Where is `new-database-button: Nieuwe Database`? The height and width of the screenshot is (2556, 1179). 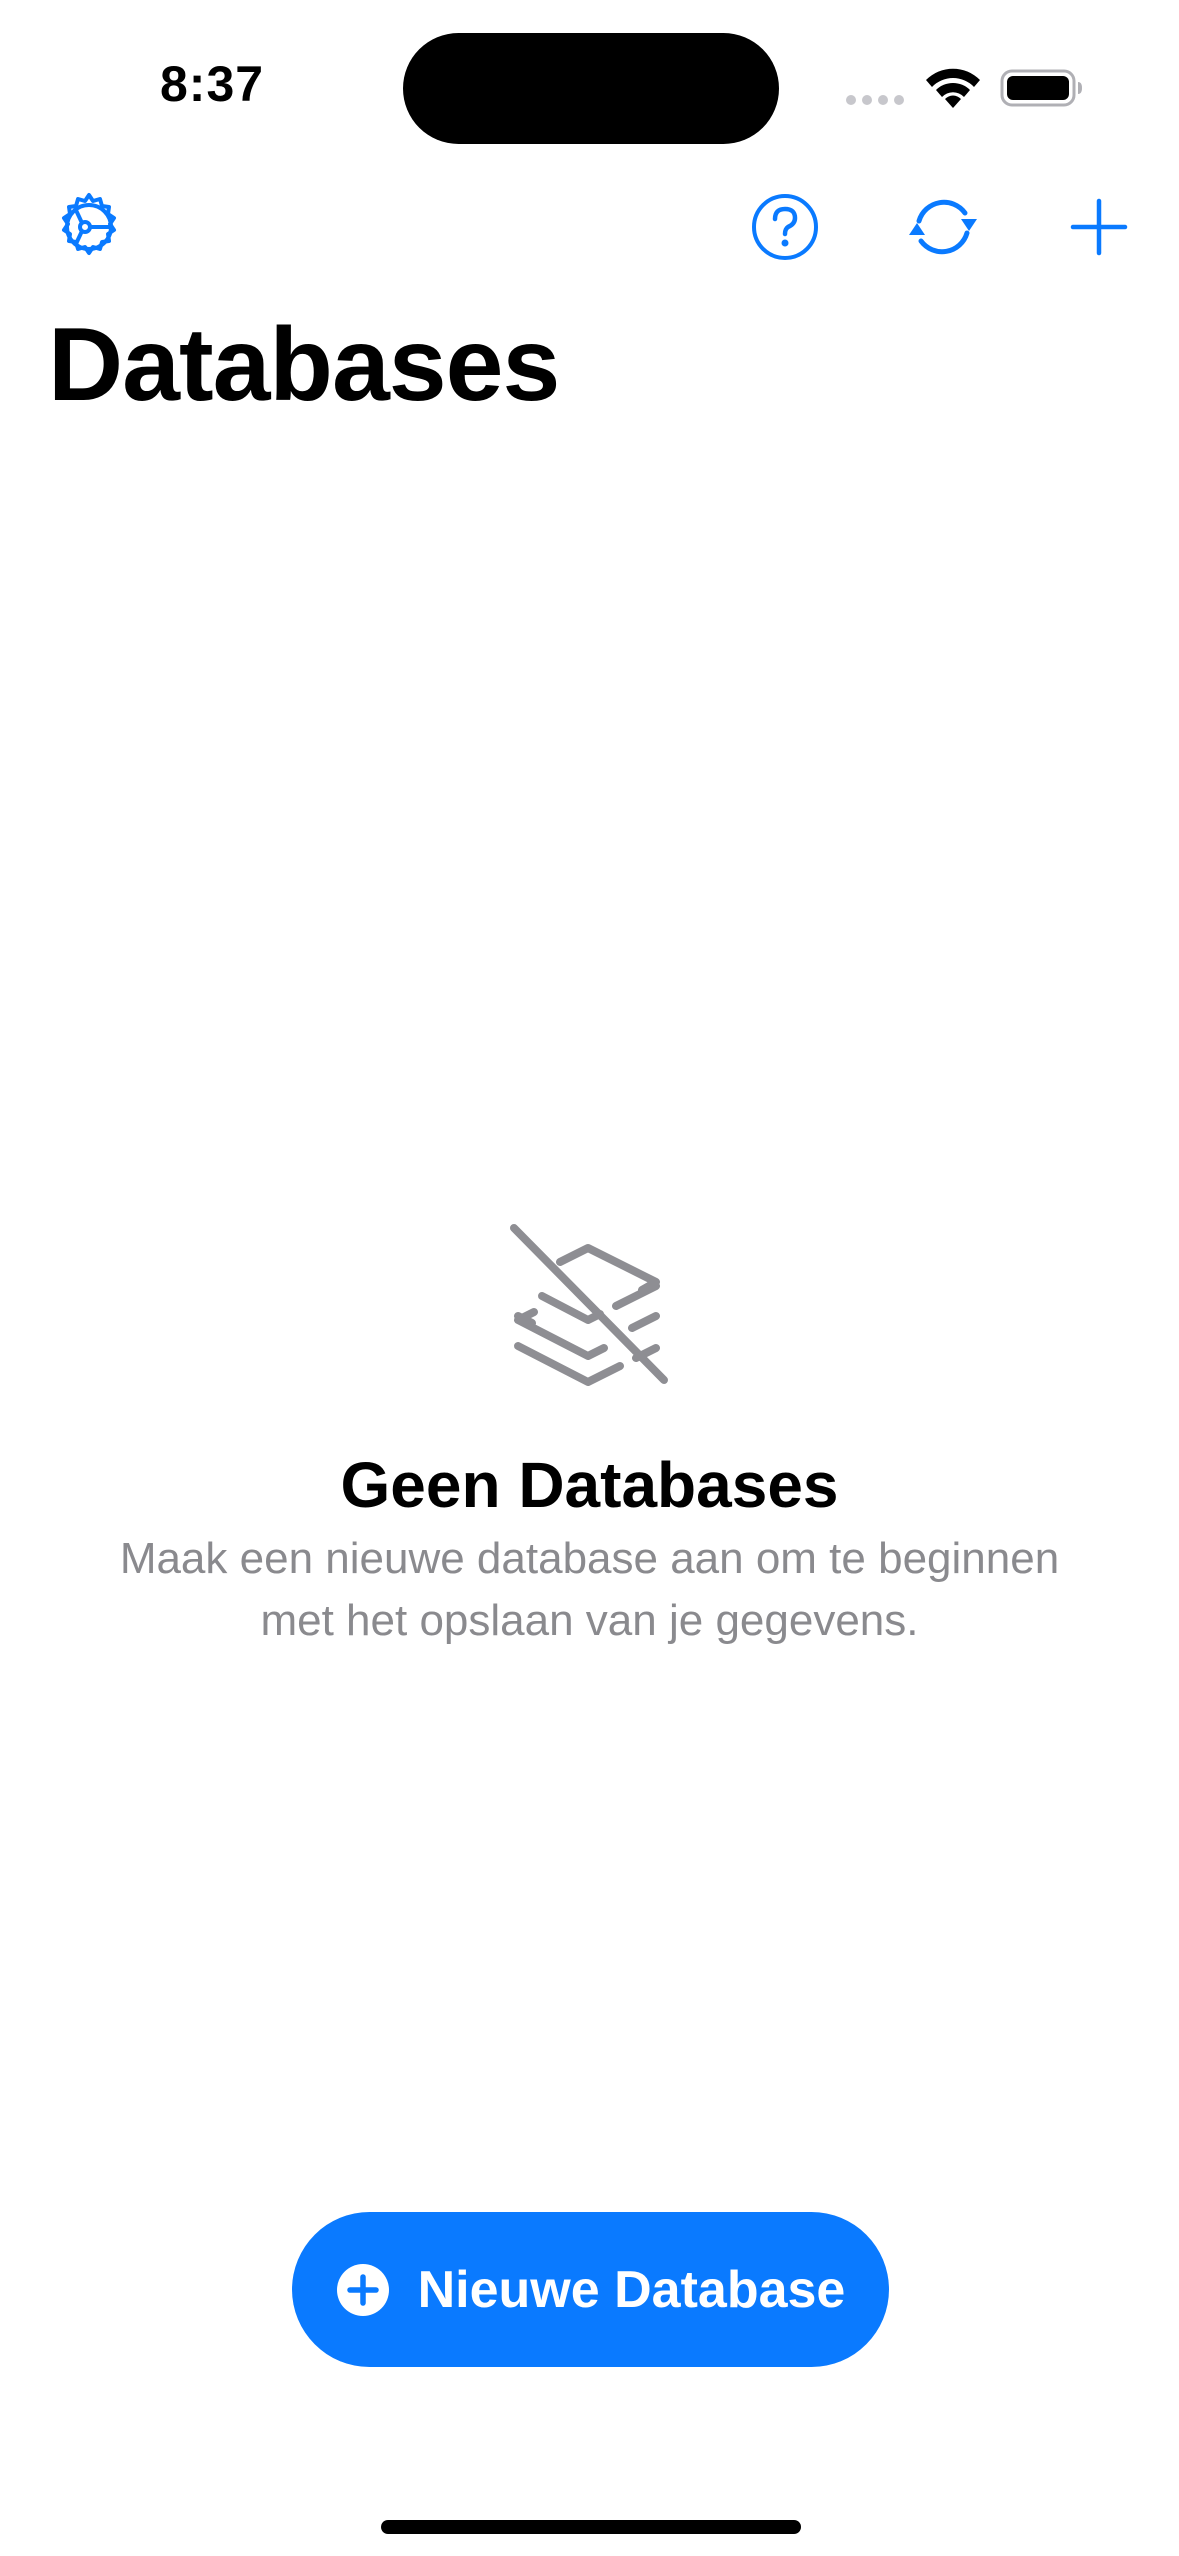 new-database-button: Nieuwe Database is located at coordinates (590, 2289).